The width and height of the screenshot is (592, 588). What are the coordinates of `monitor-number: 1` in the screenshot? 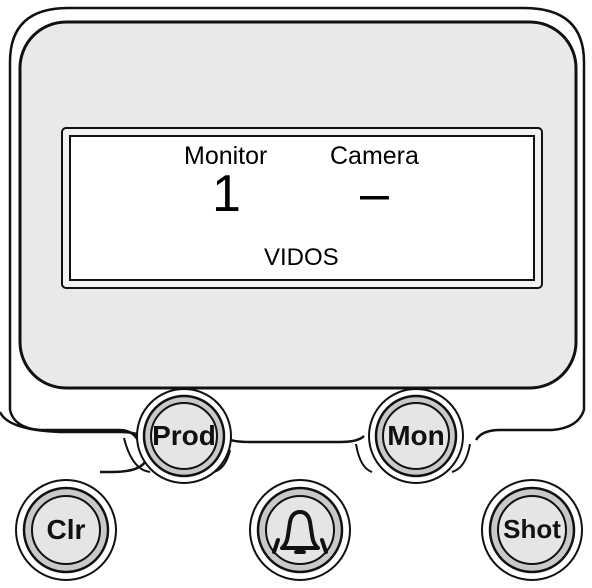 It's located at (226, 194).